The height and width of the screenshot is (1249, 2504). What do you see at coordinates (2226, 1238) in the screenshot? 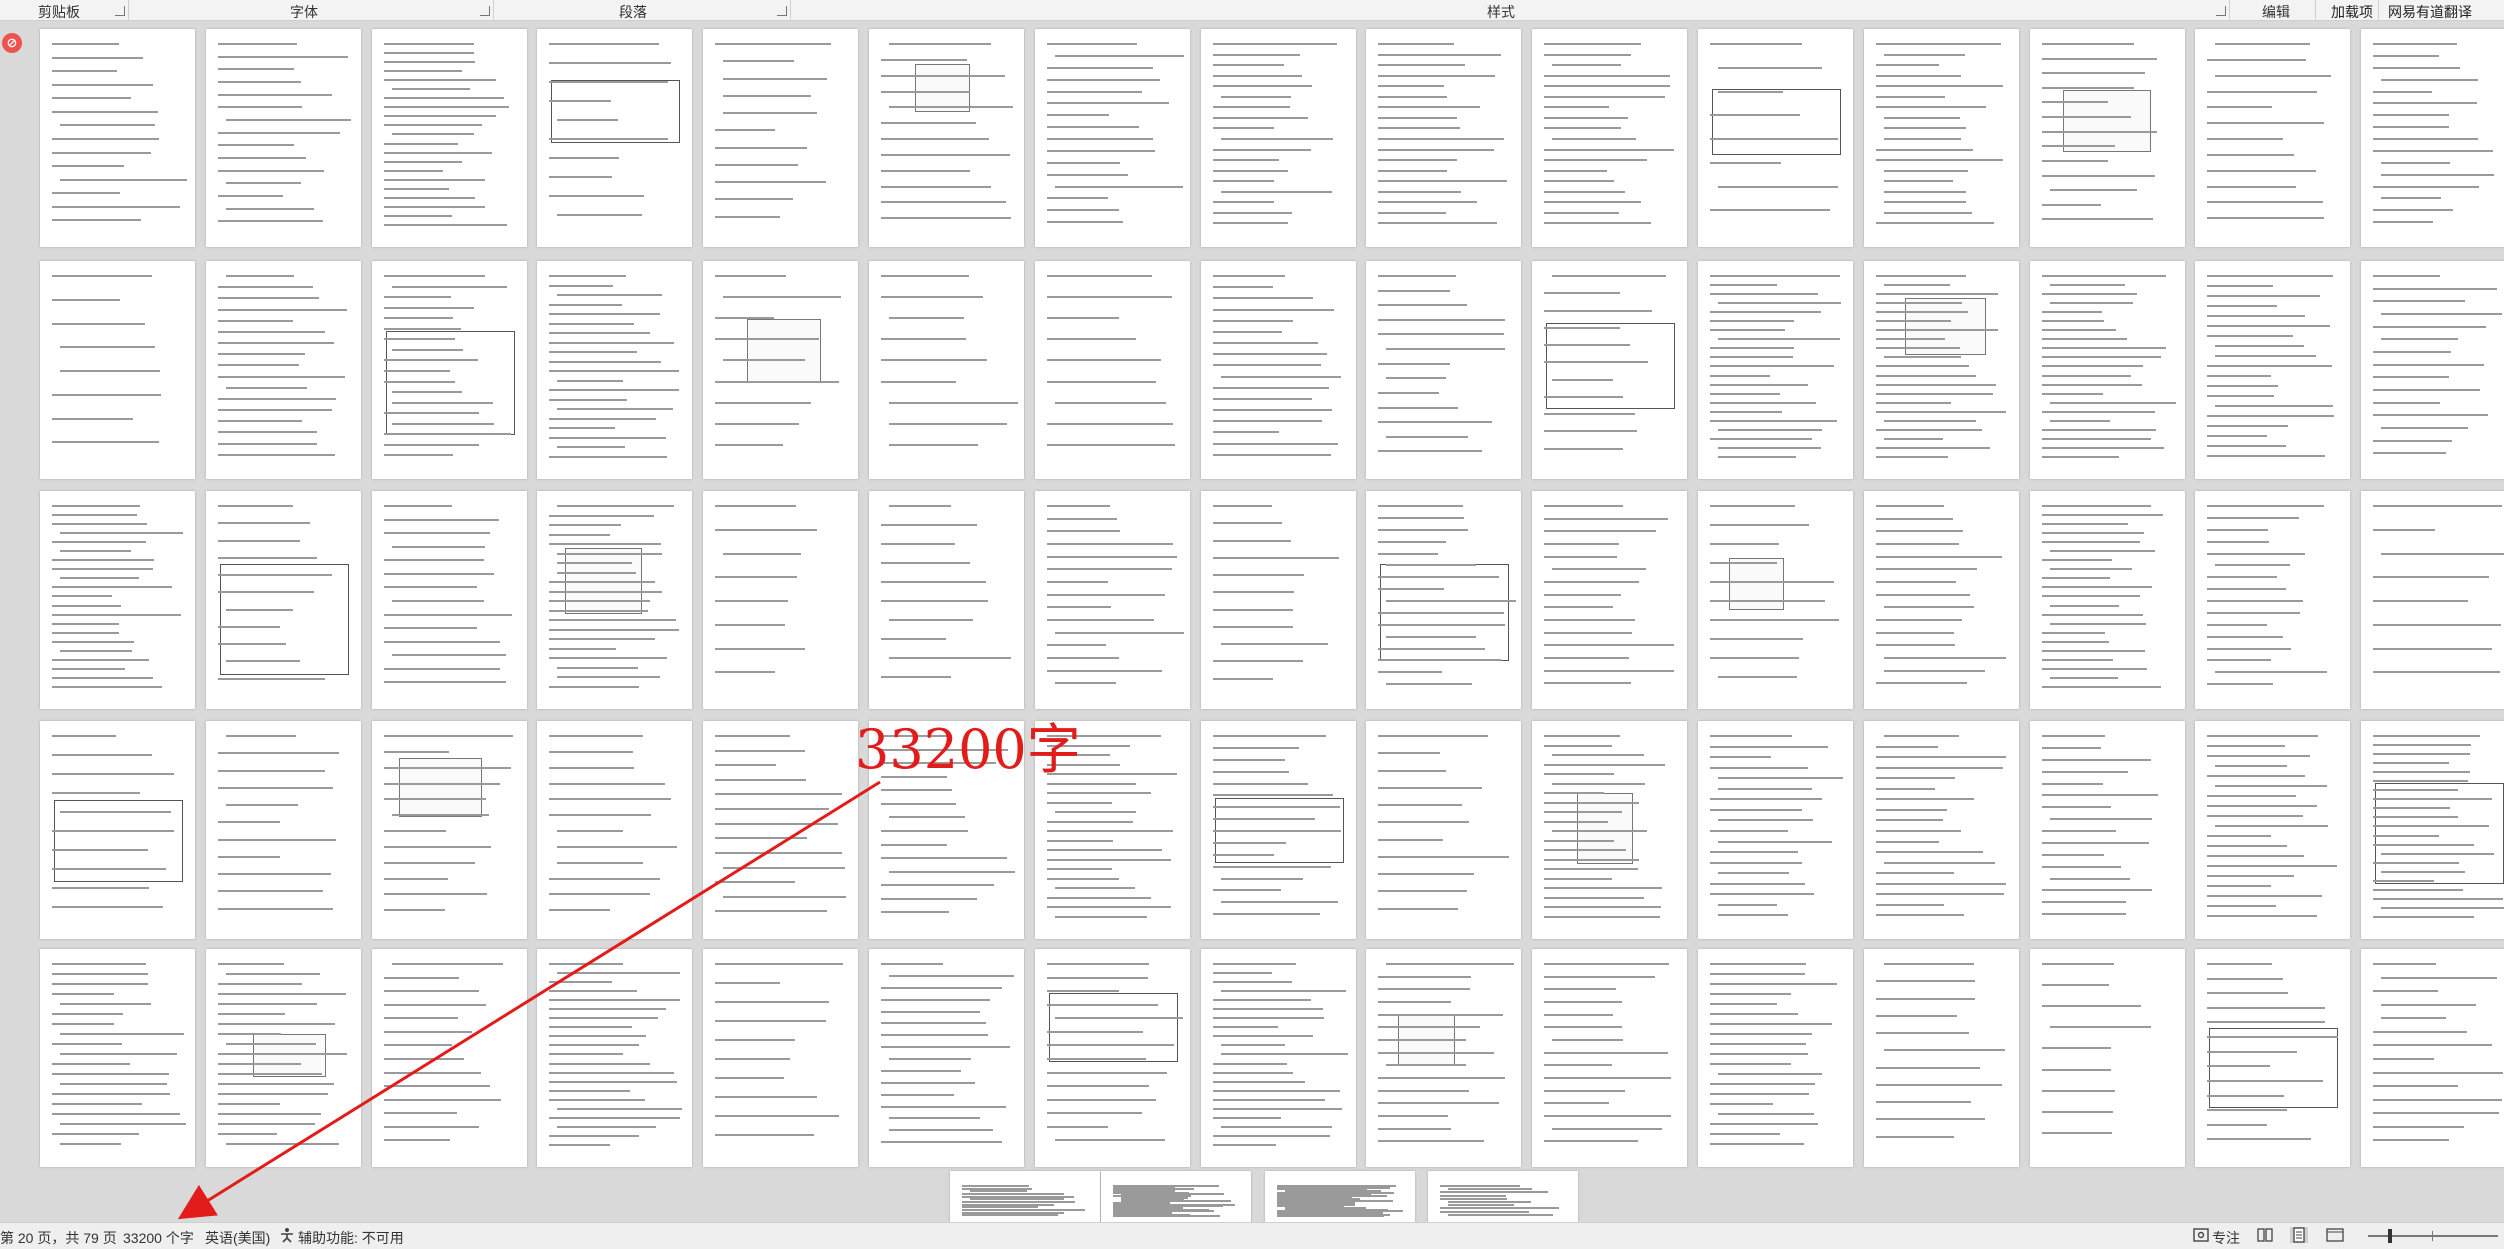
I see `focus-mode-button: 专注` at bounding box center [2226, 1238].